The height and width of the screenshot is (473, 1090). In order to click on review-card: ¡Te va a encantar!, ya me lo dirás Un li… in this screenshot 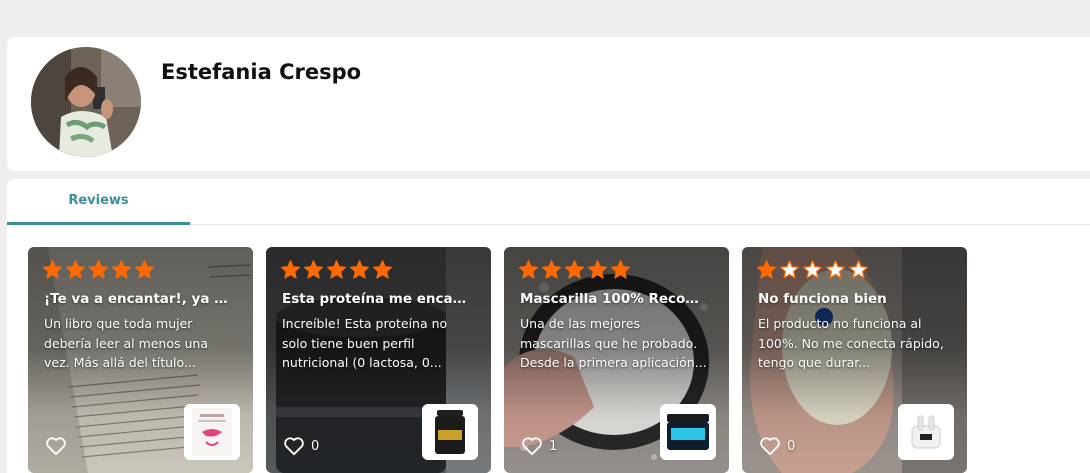, I will do `click(140, 360)`.